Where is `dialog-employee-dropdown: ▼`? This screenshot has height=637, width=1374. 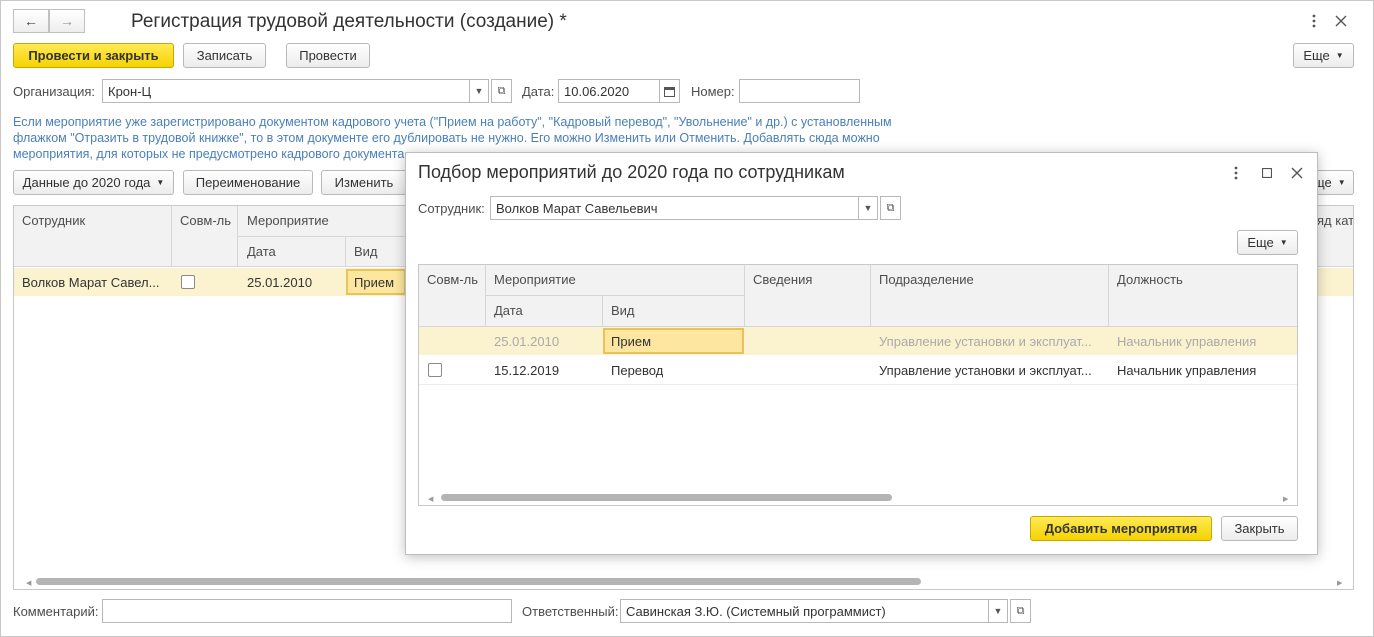 dialog-employee-dropdown: ▼ is located at coordinates (868, 208).